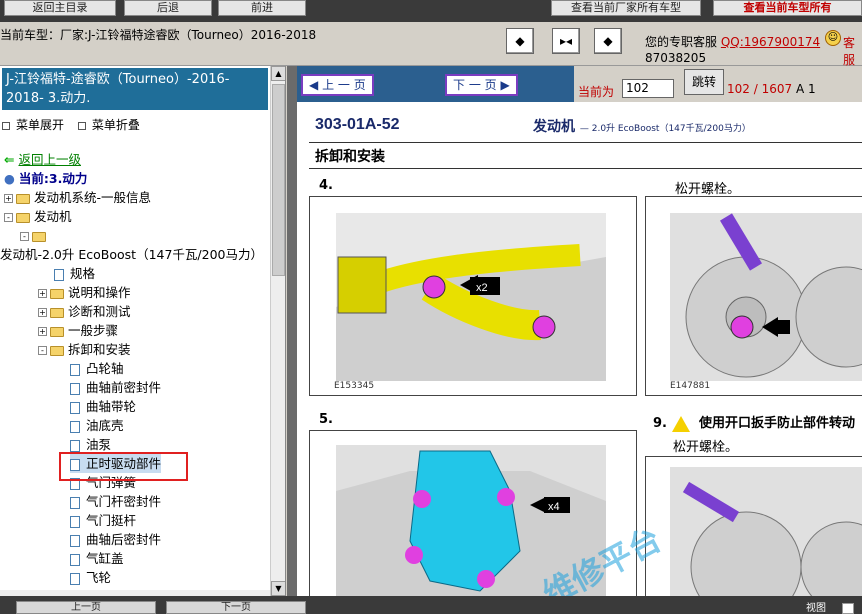  Describe the element at coordinates (566, 41) in the screenshot. I see `split-view-icon: ▸◂` at that location.